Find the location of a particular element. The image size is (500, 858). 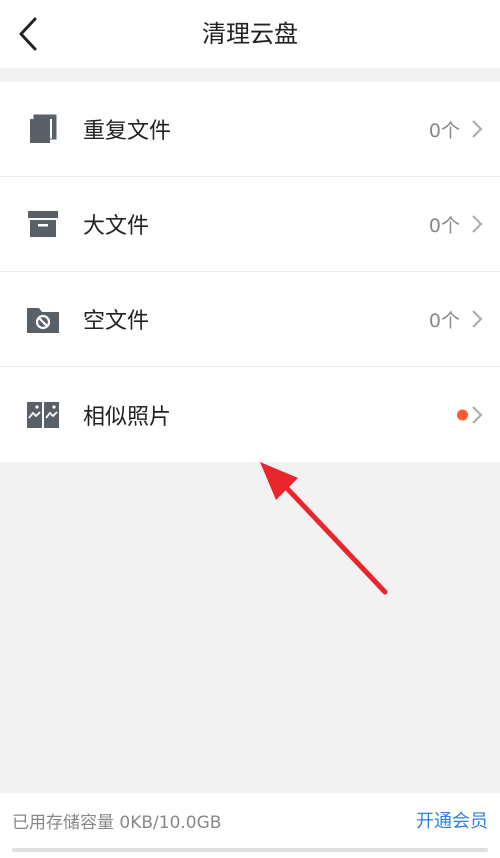

archive-box-icon is located at coordinates (43, 224).